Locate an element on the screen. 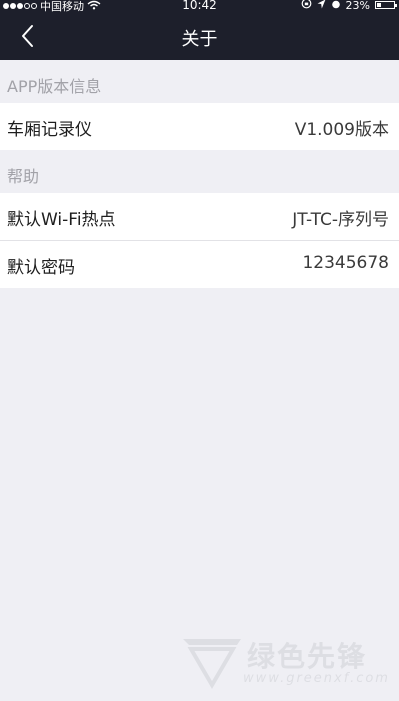 The width and height of the screenshot is (399, 701). watermark: 绿色先锋 www.greenxf.com is located at coordinates (283, 662).